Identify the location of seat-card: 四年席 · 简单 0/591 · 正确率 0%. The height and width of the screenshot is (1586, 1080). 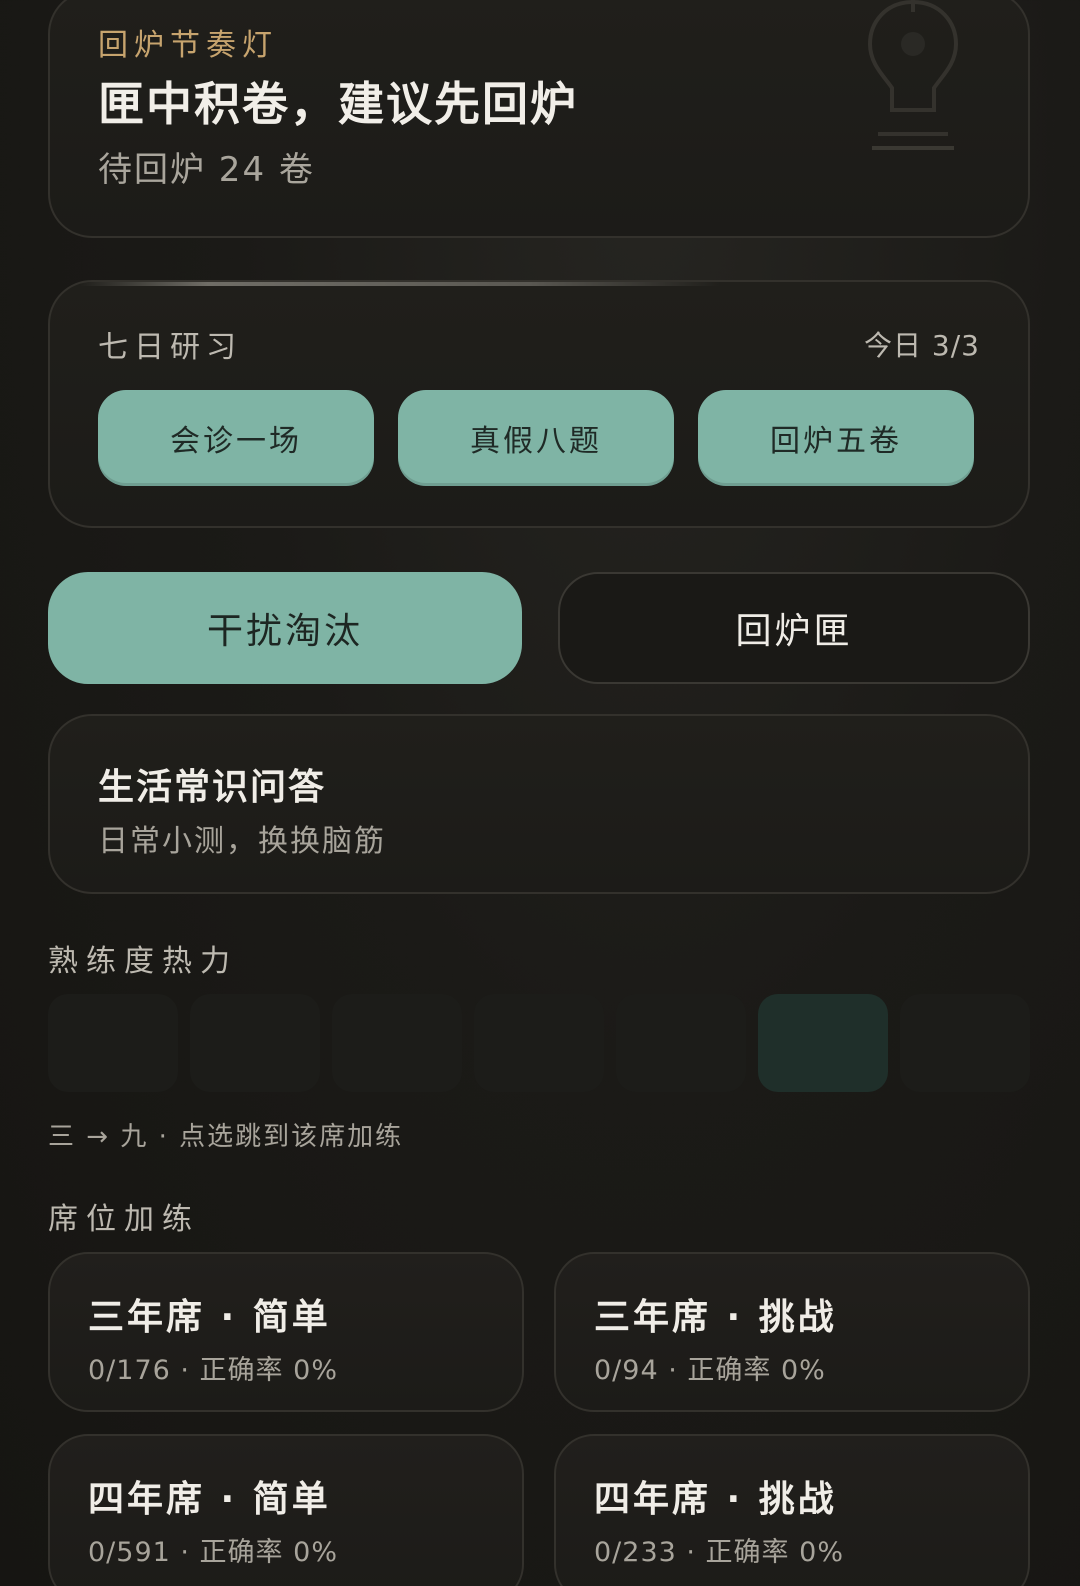
(286, 1510).